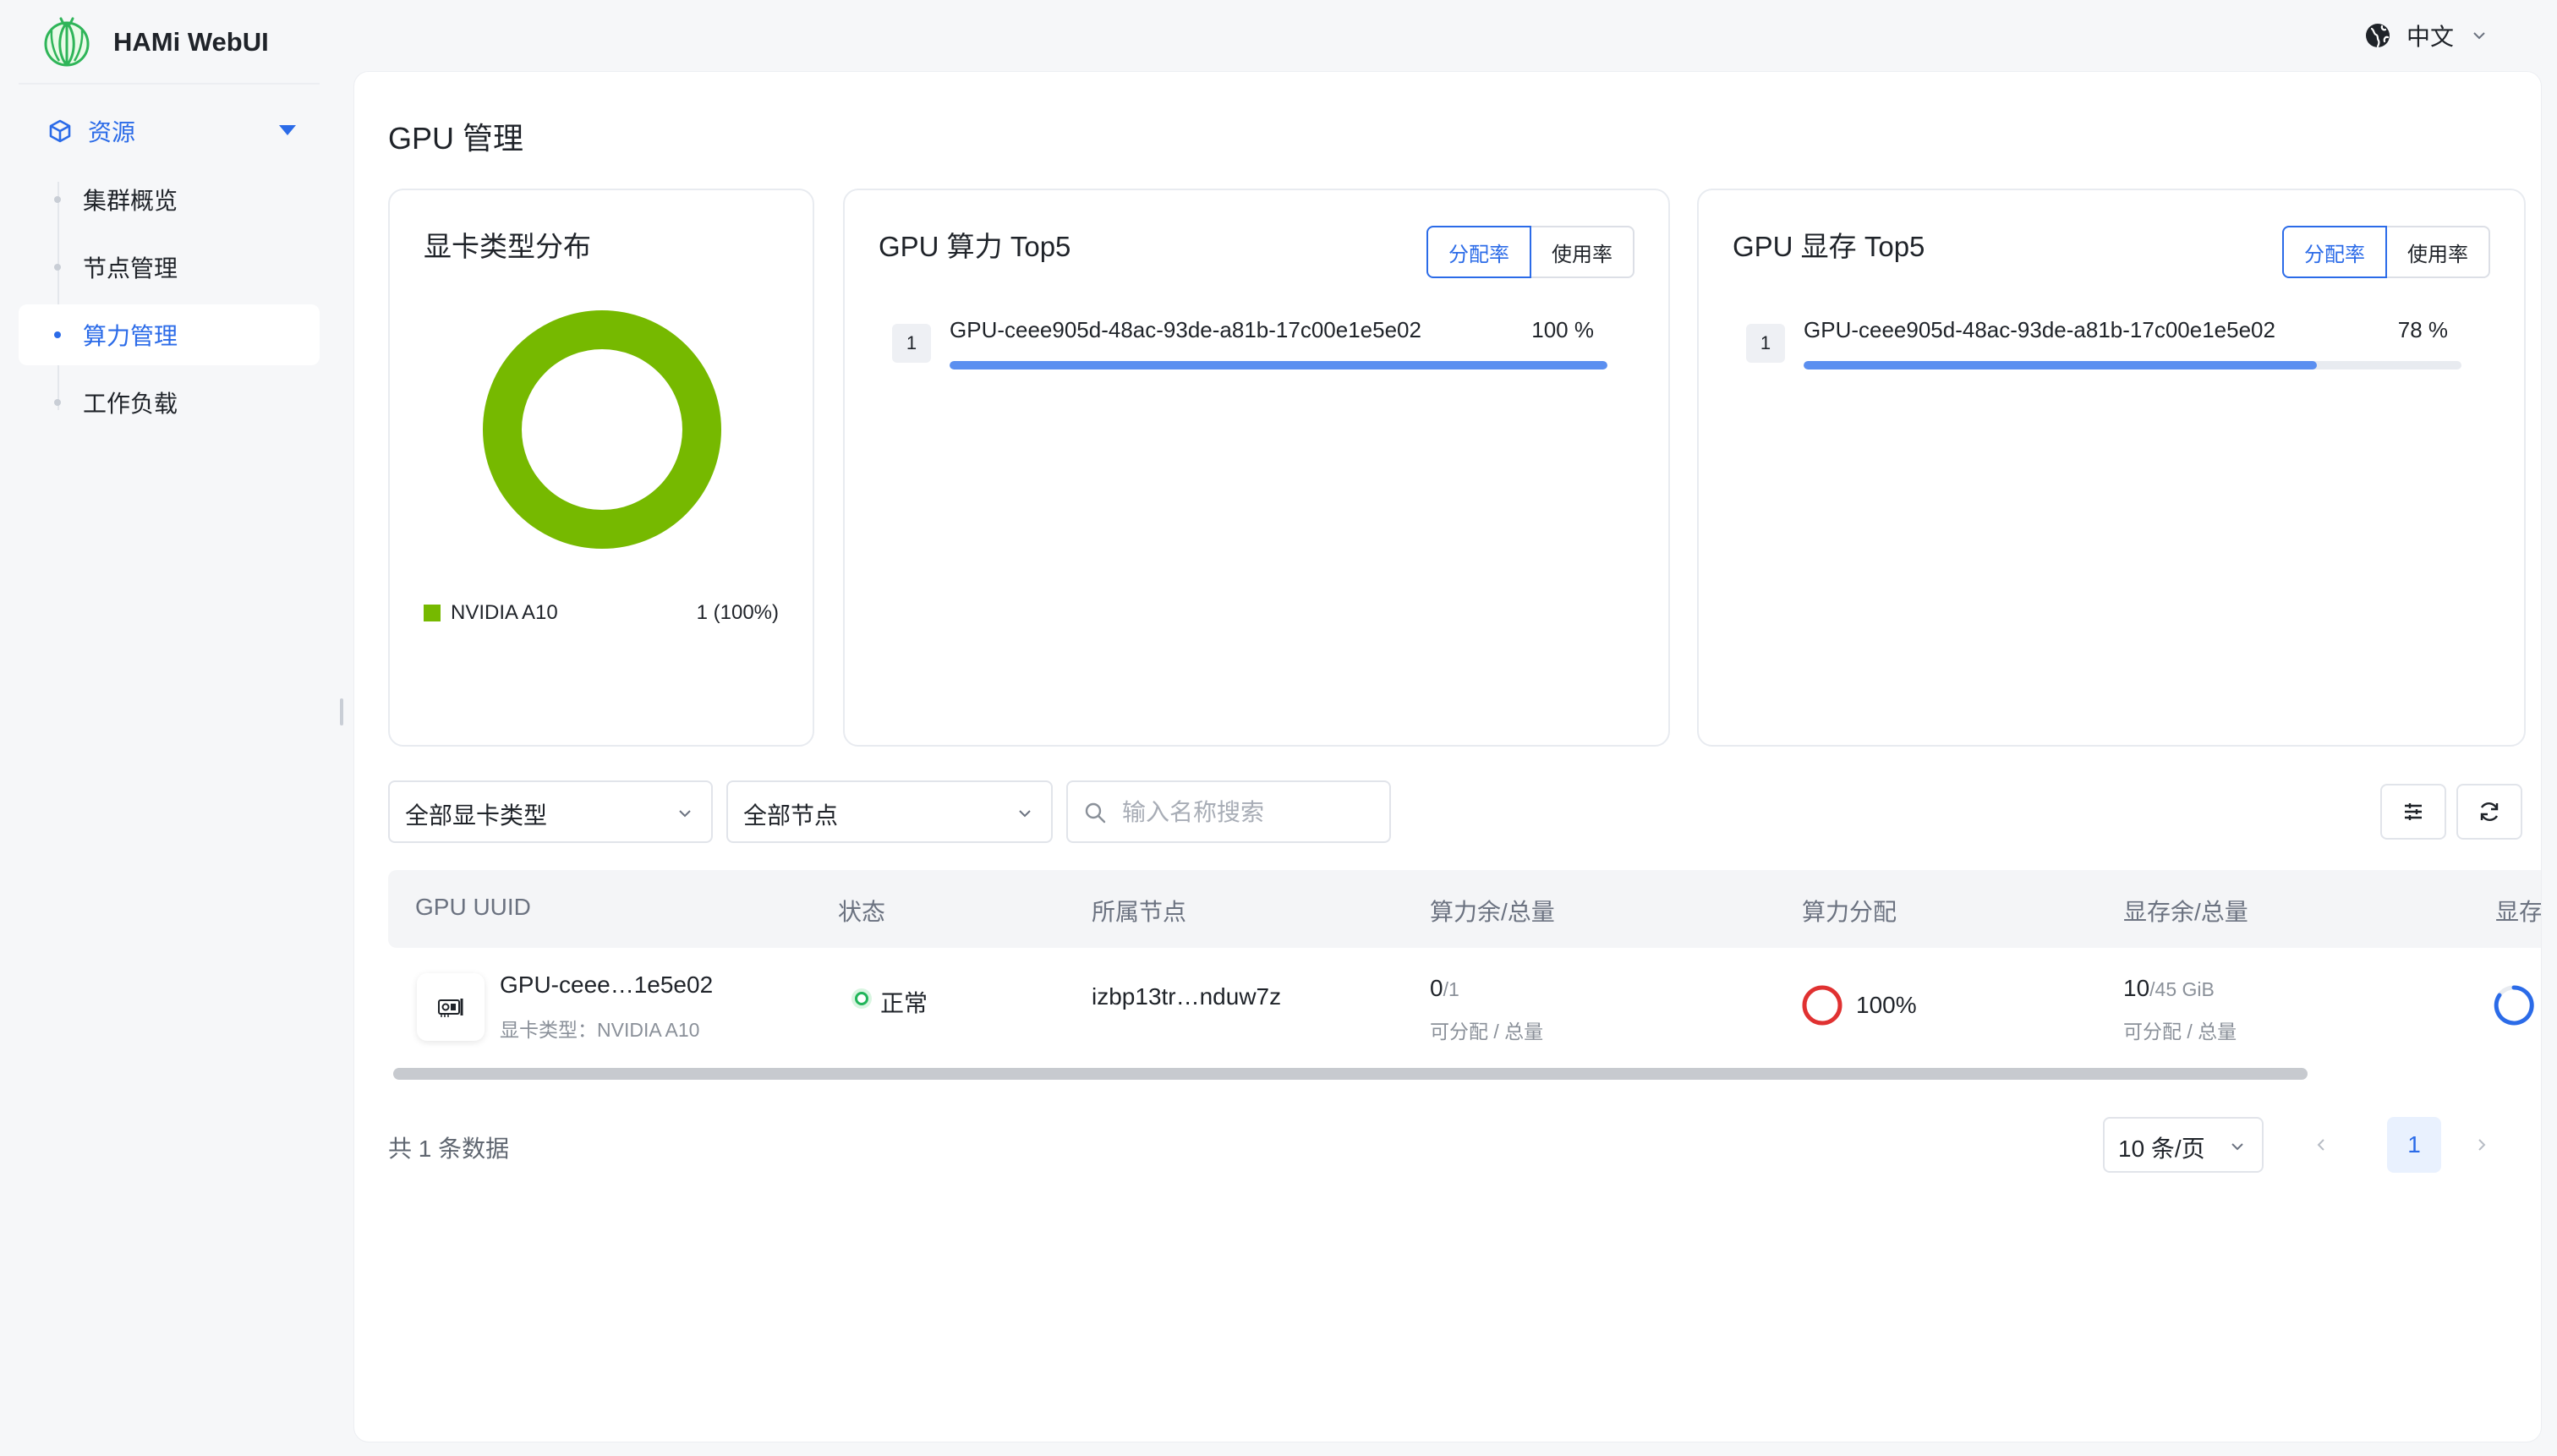  I want to click on donut-slice-nvidia-a10, so click(602, 430).